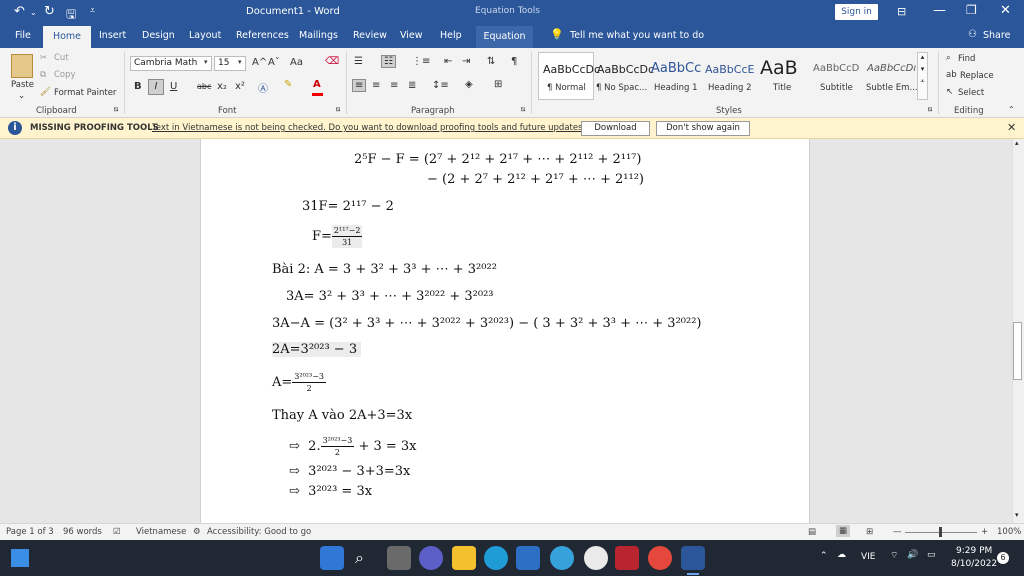 Image resolution: width=1024 pixels, height=576 pixels. Describe the element at coordinates (45, 92) in the screenshot. I see `format-painter-icon: 🖌` at that location.